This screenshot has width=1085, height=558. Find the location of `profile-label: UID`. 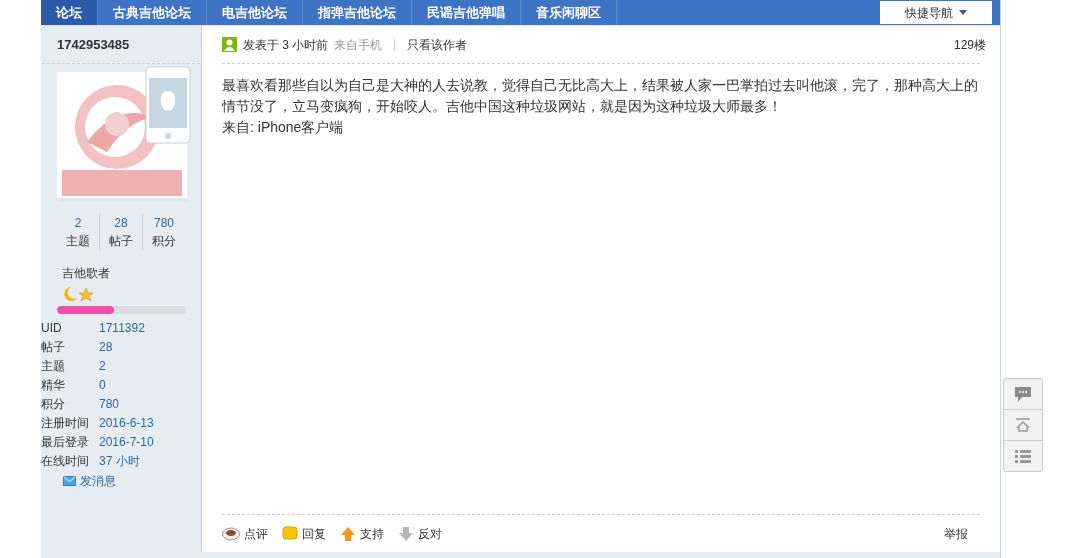

profile-label: UID is located at coordinates (52, 328).